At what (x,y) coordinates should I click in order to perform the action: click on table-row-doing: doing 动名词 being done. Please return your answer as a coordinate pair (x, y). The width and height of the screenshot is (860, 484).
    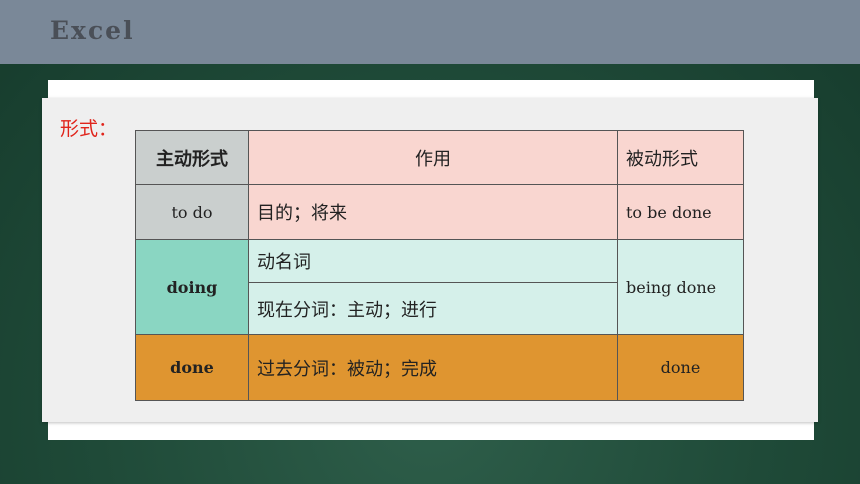
    Looking at the image, I should click on (439, 287).